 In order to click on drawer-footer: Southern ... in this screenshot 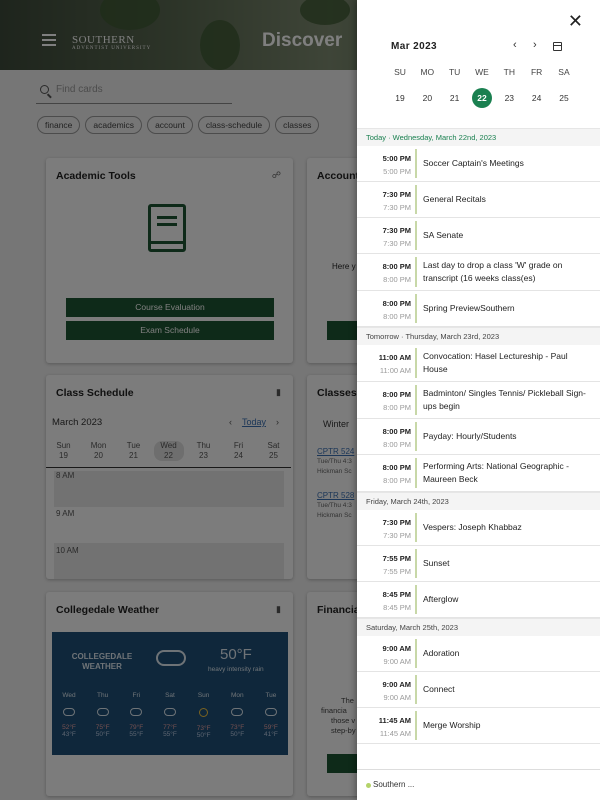, I will do `click(478, 784)`.